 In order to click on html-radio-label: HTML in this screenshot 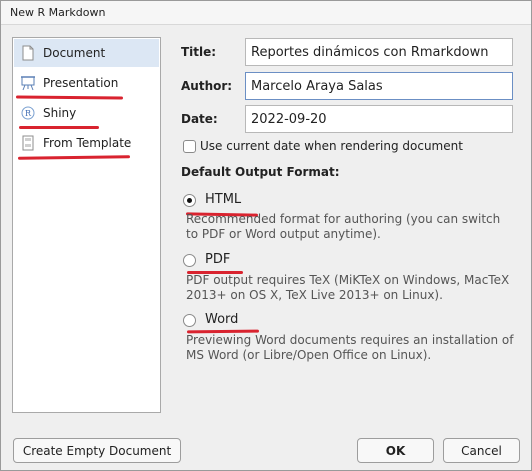, I will do `click(223, 199)`.